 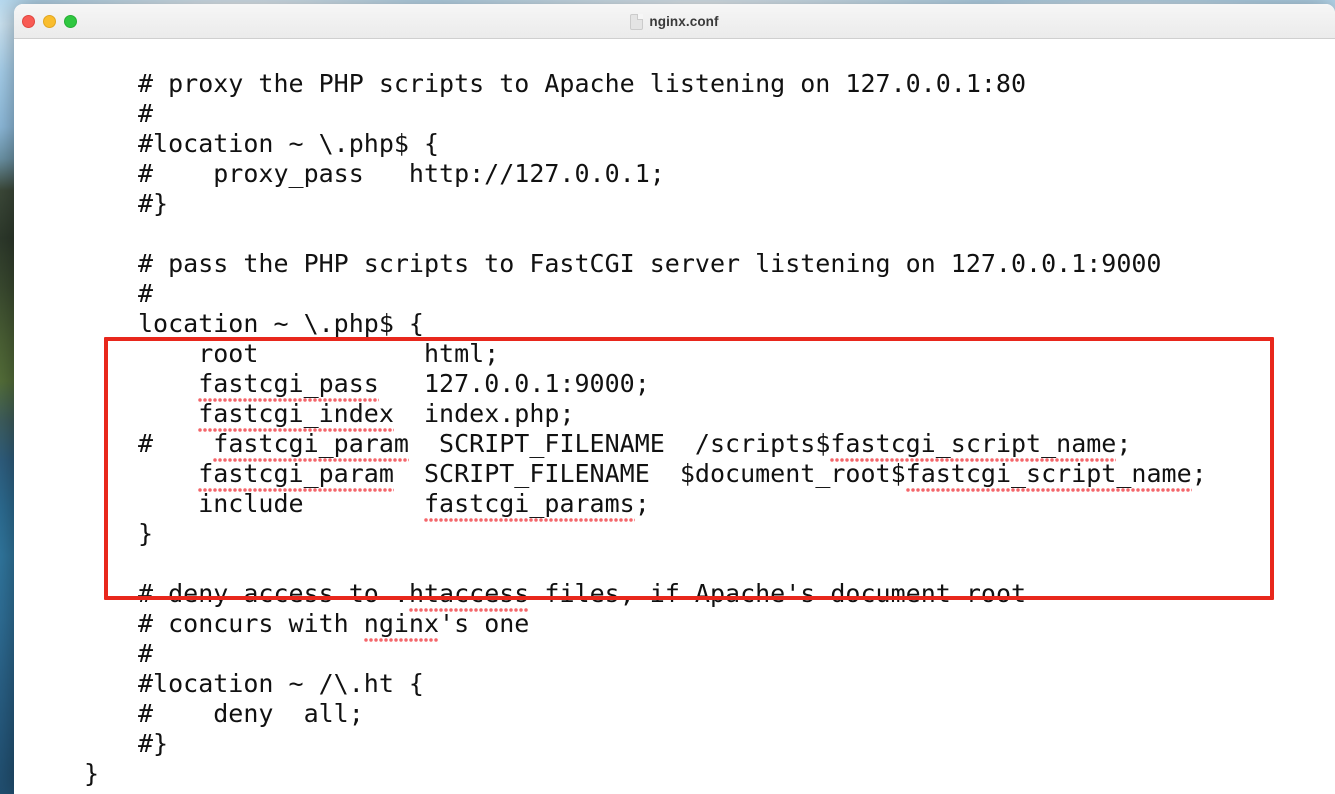 What do you see at coordinates (529, 505) in the screenshot?
I see `spellcheck-word: fastcgi_params` at bounding box center [529, 505].